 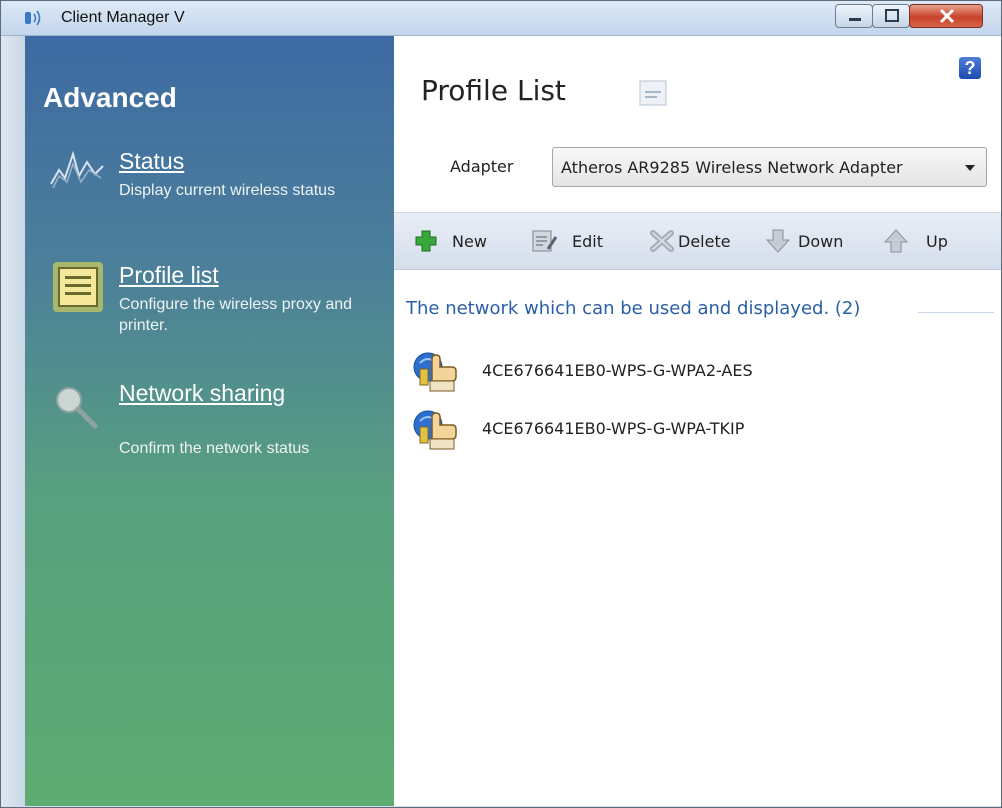 What do you see at coordinates (937, 241) in the screenshot?
I see `up-label: Up` at bounding box center [937, 241].